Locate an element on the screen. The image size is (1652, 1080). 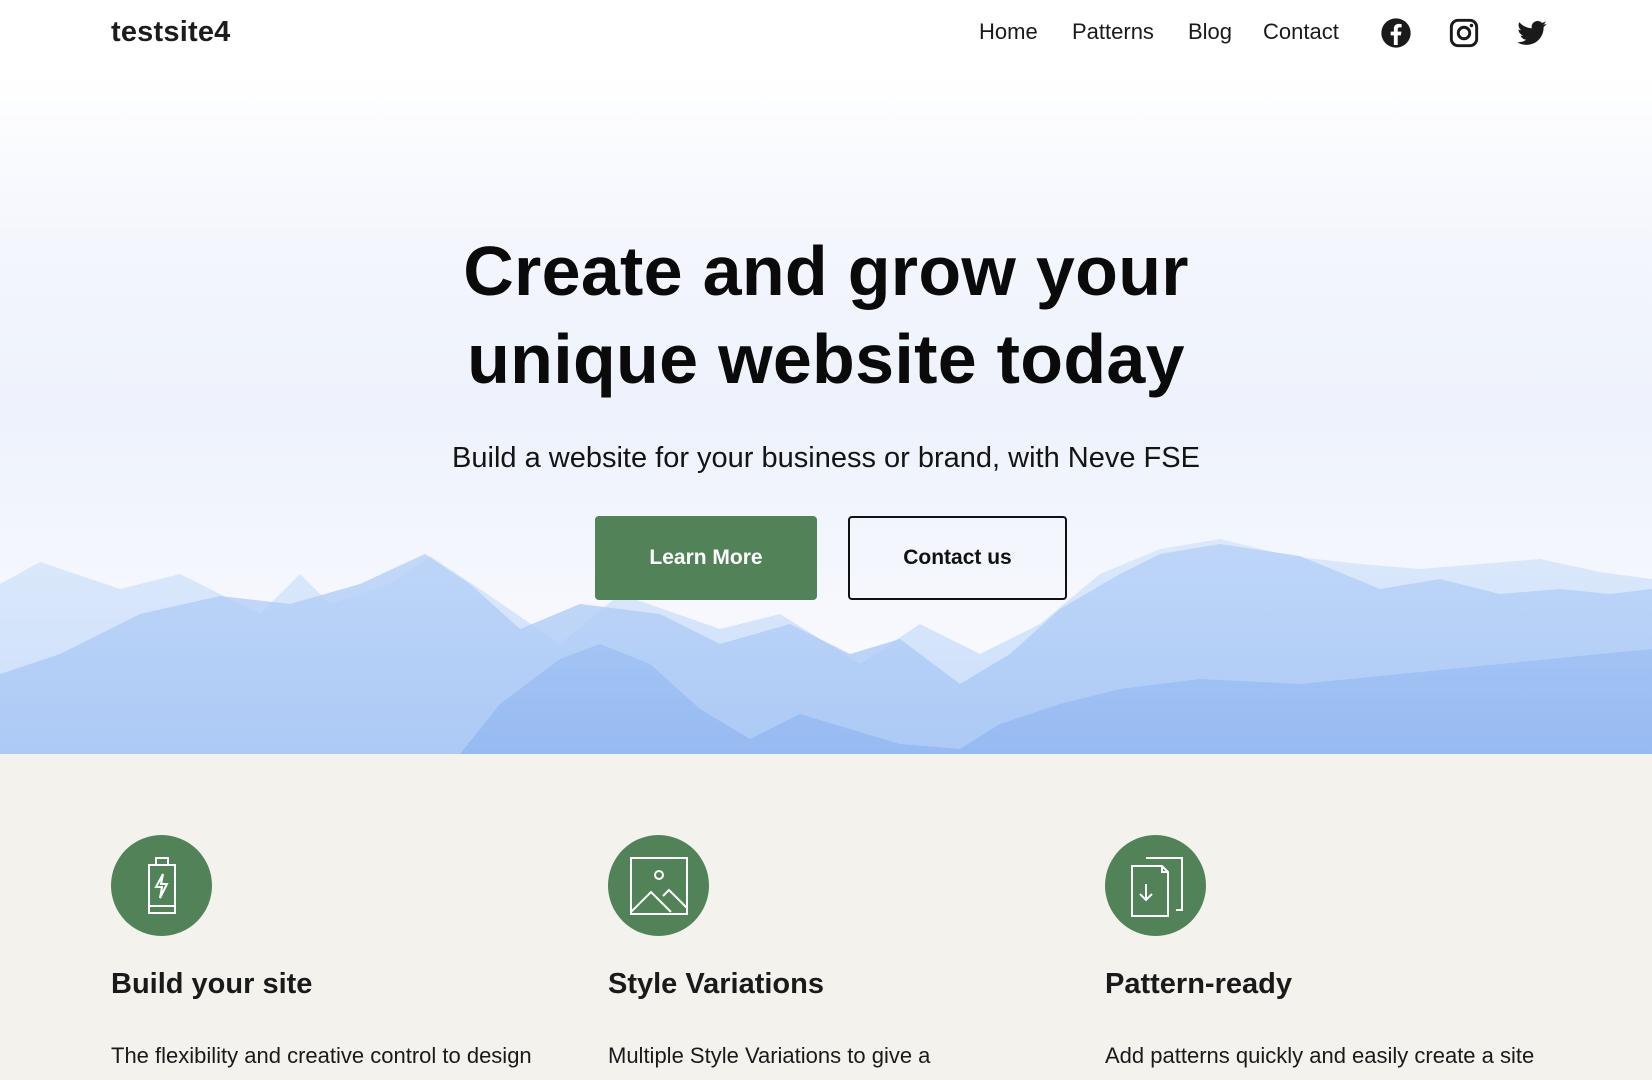
hero-title-line-1: Create and grow your is located at coordinates (826, 271).